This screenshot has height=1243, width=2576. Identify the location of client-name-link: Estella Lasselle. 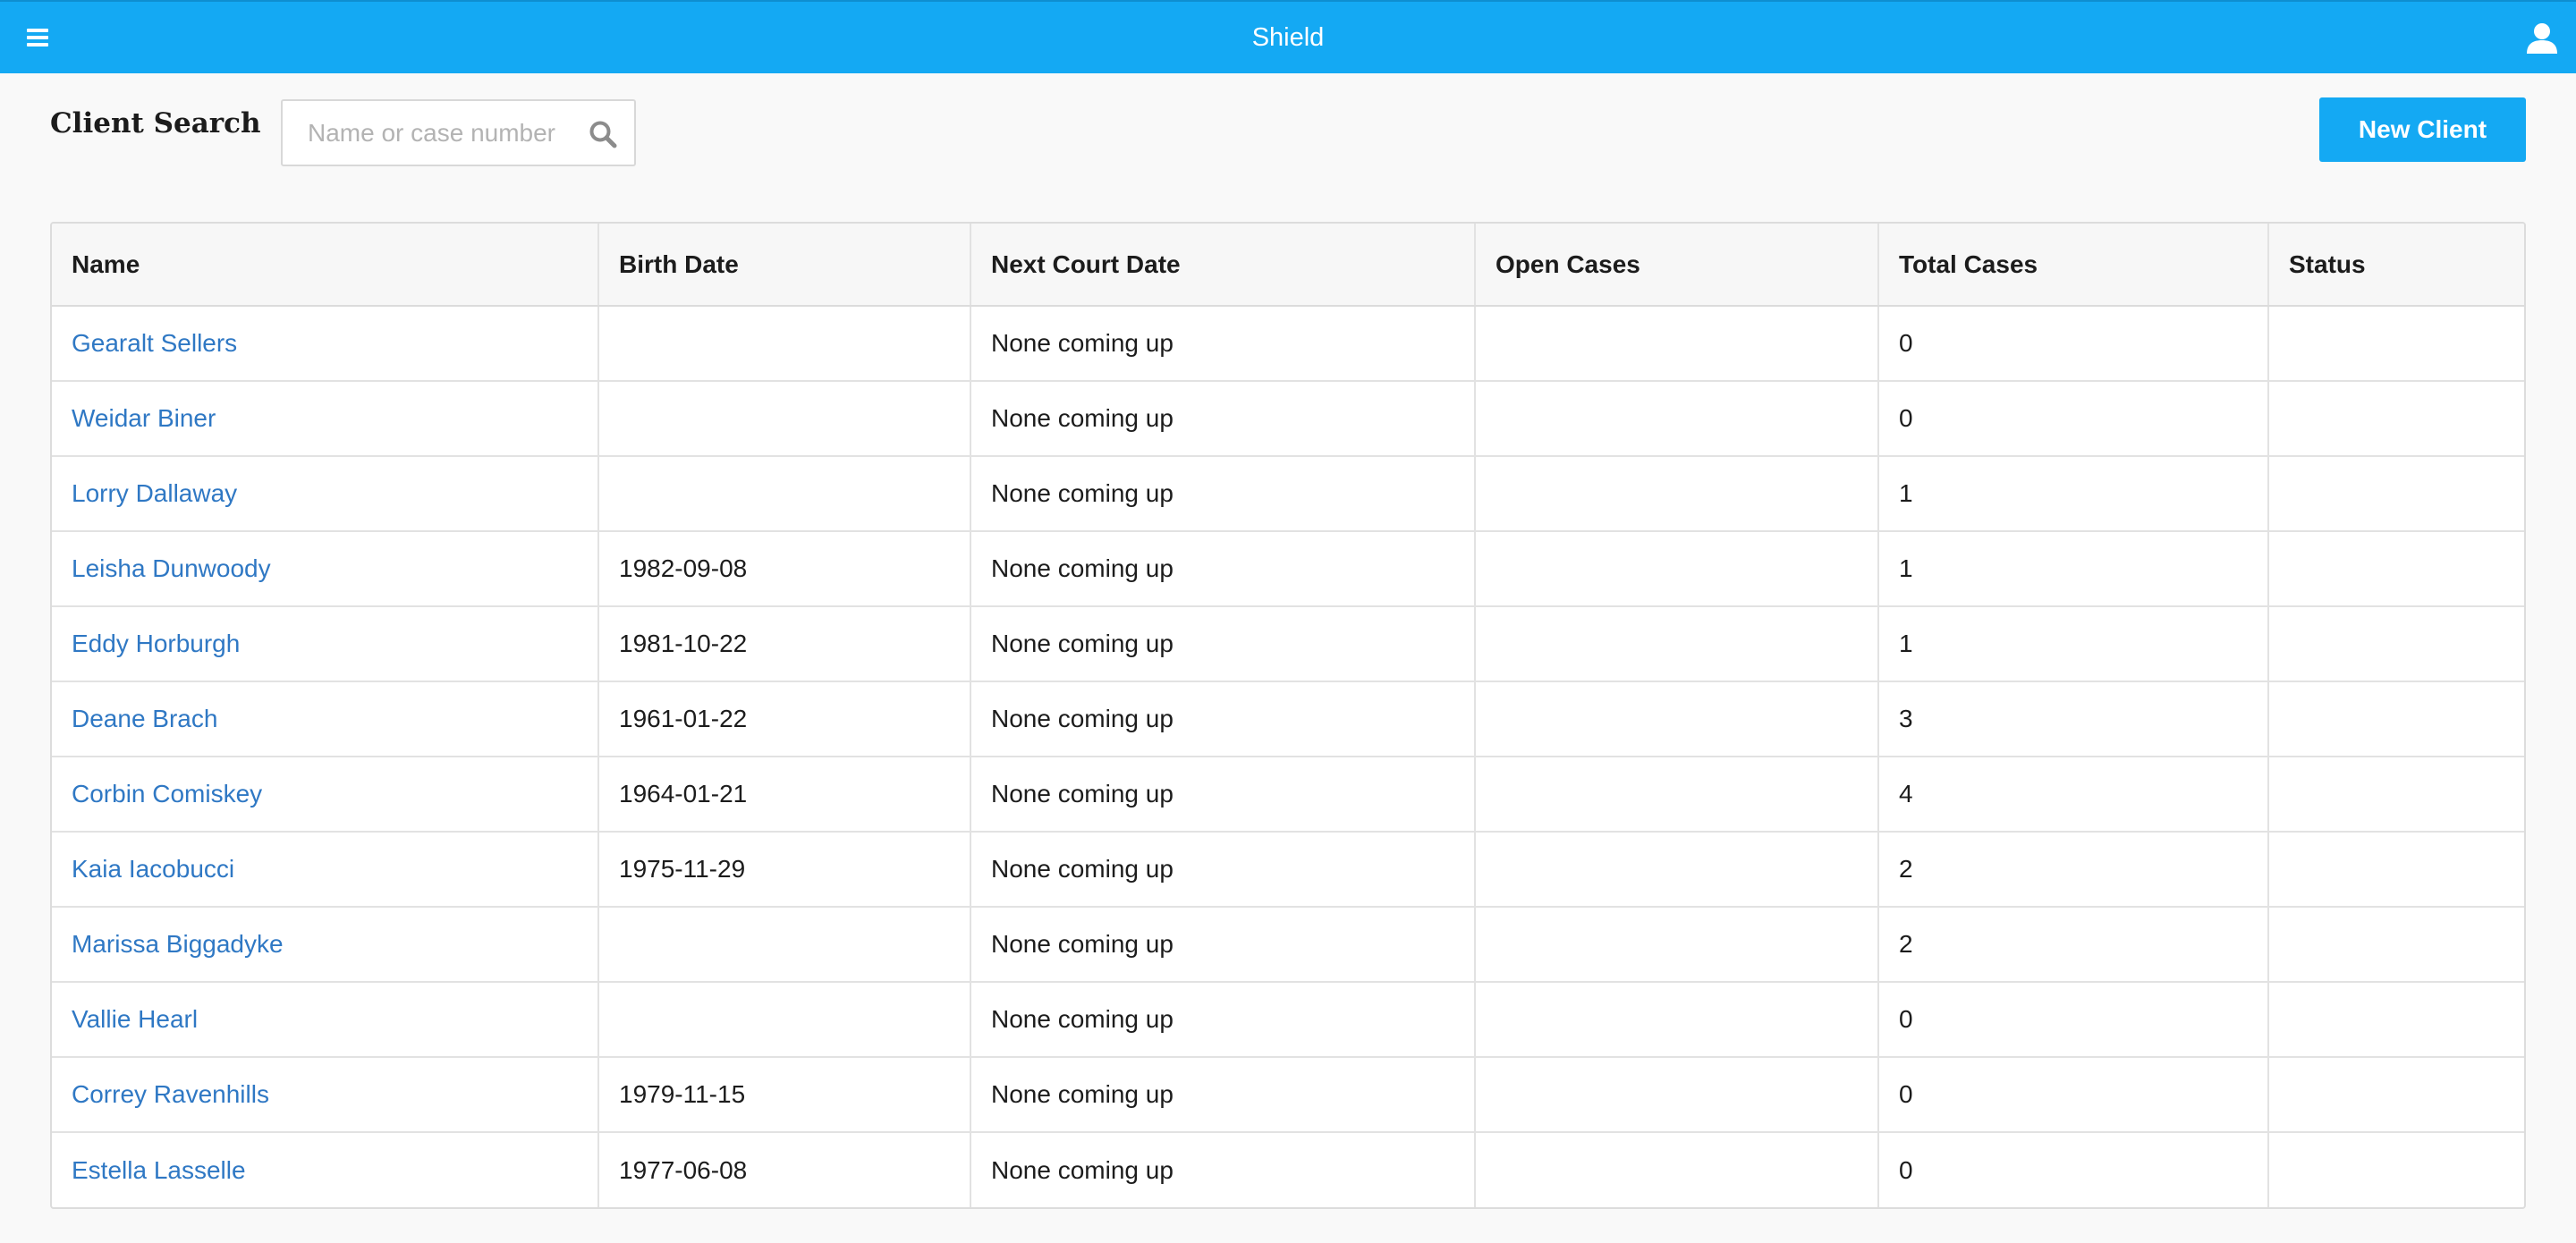
(159, 1170).